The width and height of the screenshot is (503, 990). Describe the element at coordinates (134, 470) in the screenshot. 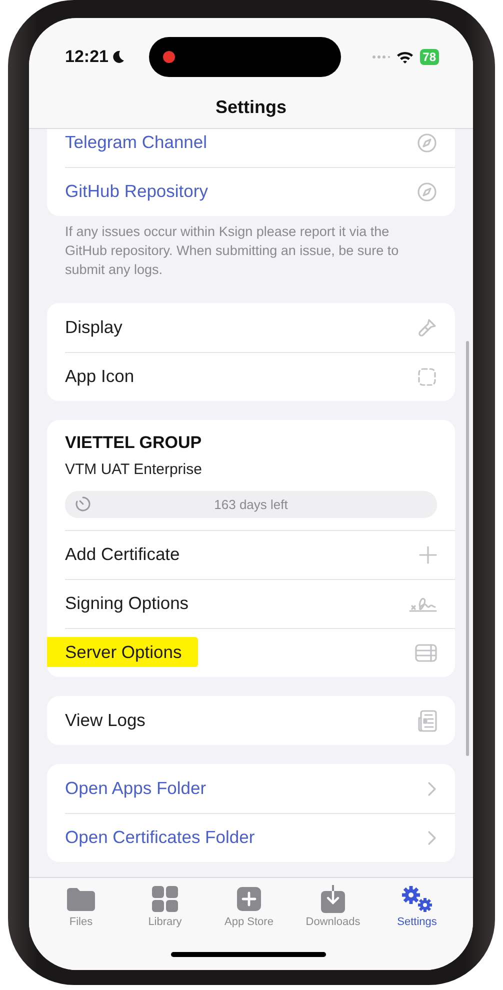

I see `certificate-type: VTM UAT Enterprise` at that location.